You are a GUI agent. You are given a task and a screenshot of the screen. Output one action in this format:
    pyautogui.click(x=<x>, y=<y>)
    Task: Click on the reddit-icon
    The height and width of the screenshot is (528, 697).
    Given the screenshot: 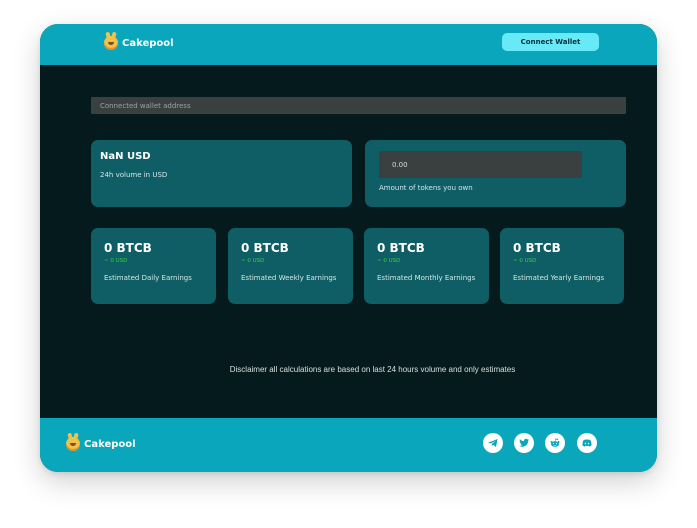 What is the action you would take?
    pyautogui.click(x=555, y=443)
    